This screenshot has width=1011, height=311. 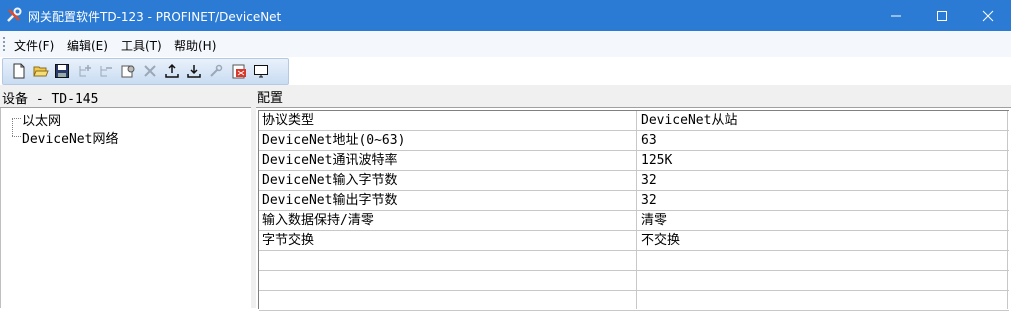 What do you see at coordinates (330, 180) in the screenshot?
I see `config-key: DeviceNet输入字节数` at bounding box center [330, 180].